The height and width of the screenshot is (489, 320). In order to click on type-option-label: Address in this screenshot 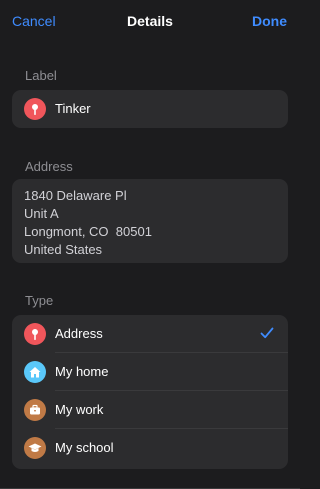, I will do `click(79, 333)`.